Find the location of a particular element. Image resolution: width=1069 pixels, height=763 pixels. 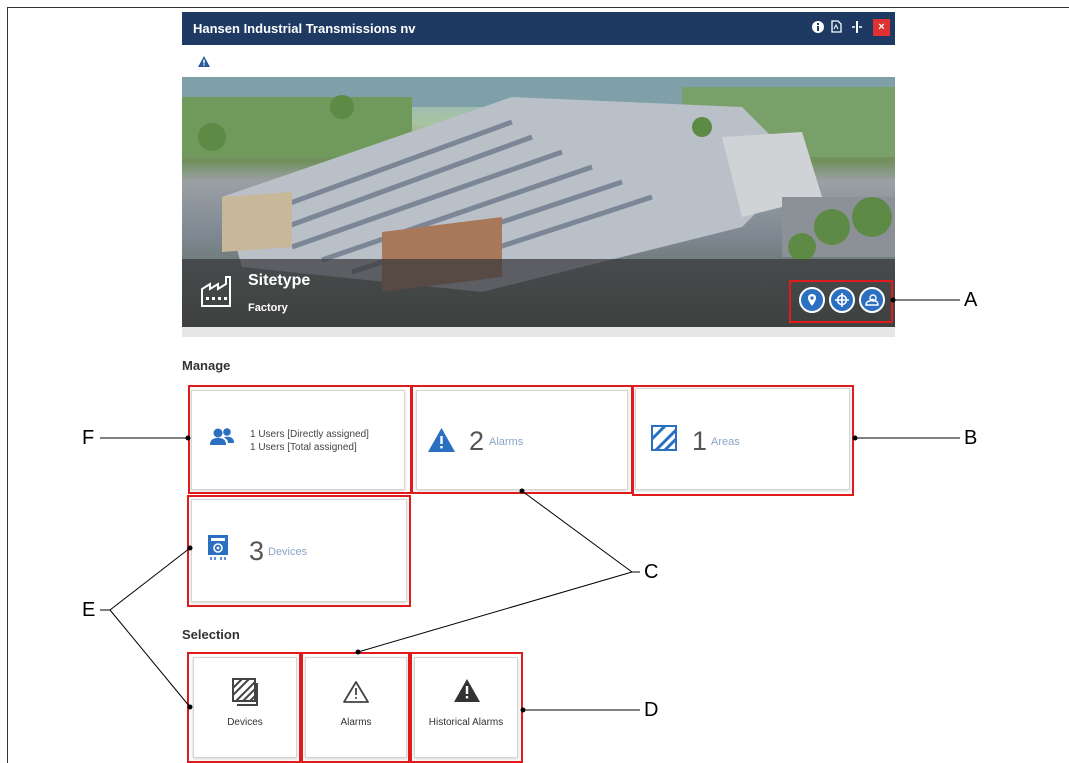

callout-label-f: F is located at coordinates (88, 438).